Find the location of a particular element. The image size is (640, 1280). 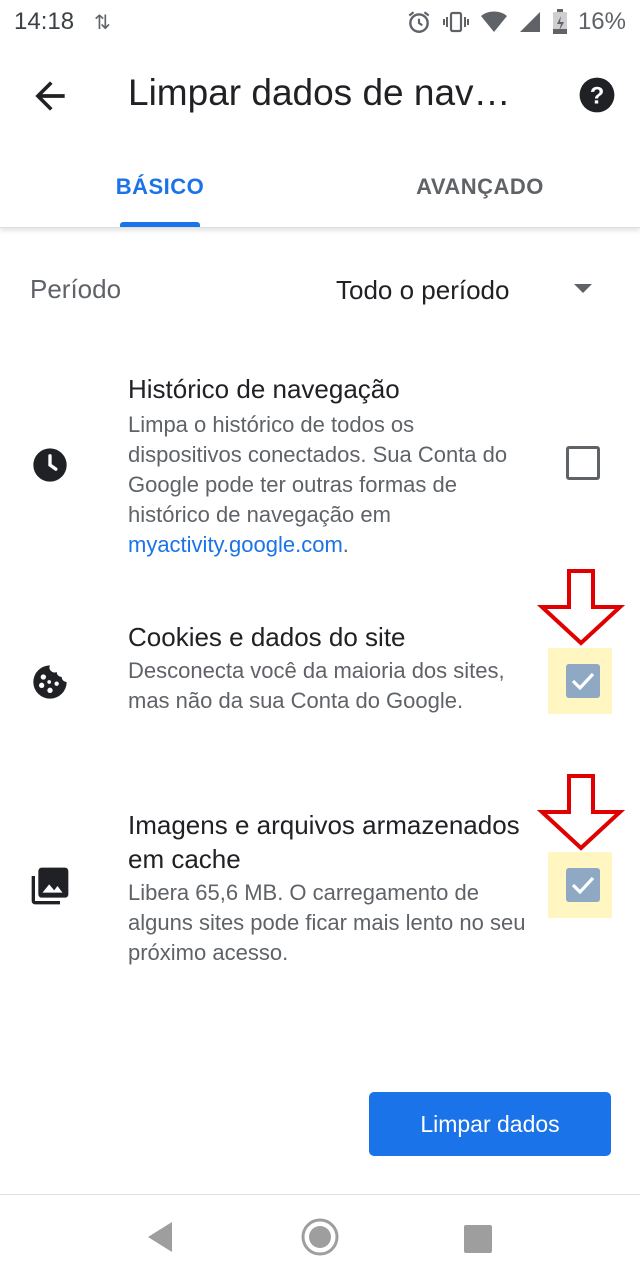

arrow-back-icon is located at coordinates (50, 96).